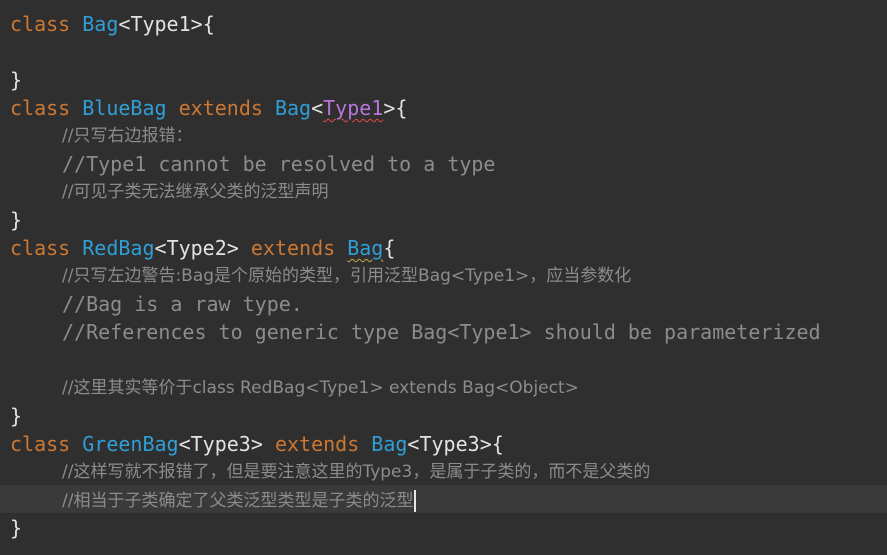  What do you see at coordinates (279, 164) in the screenshot?
I see `comment-line: //Type1 cannot be resolved to a type` at bounding box center [279, 164].